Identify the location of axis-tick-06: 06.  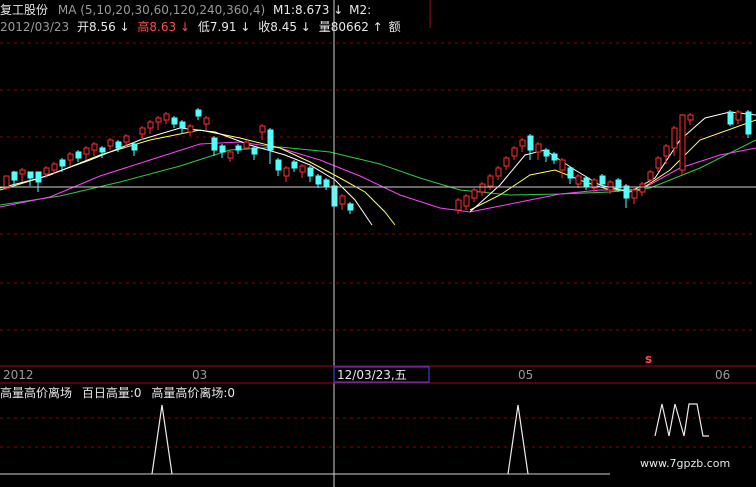
(723, 375).